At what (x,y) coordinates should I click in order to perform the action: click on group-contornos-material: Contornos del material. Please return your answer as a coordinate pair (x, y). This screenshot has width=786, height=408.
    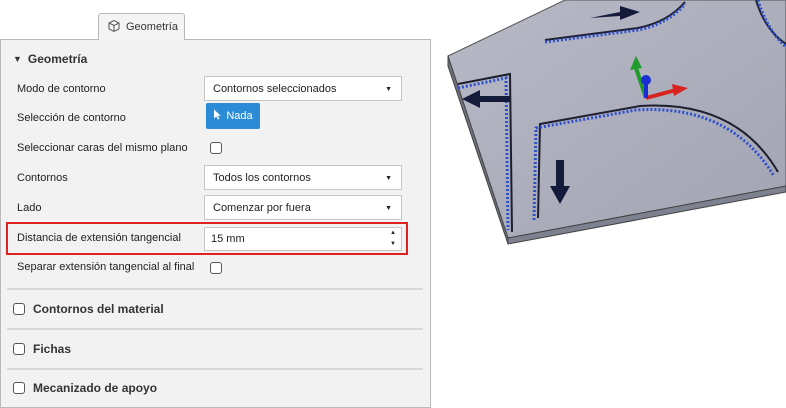
    Looking at the image, I should click on (88, 309).